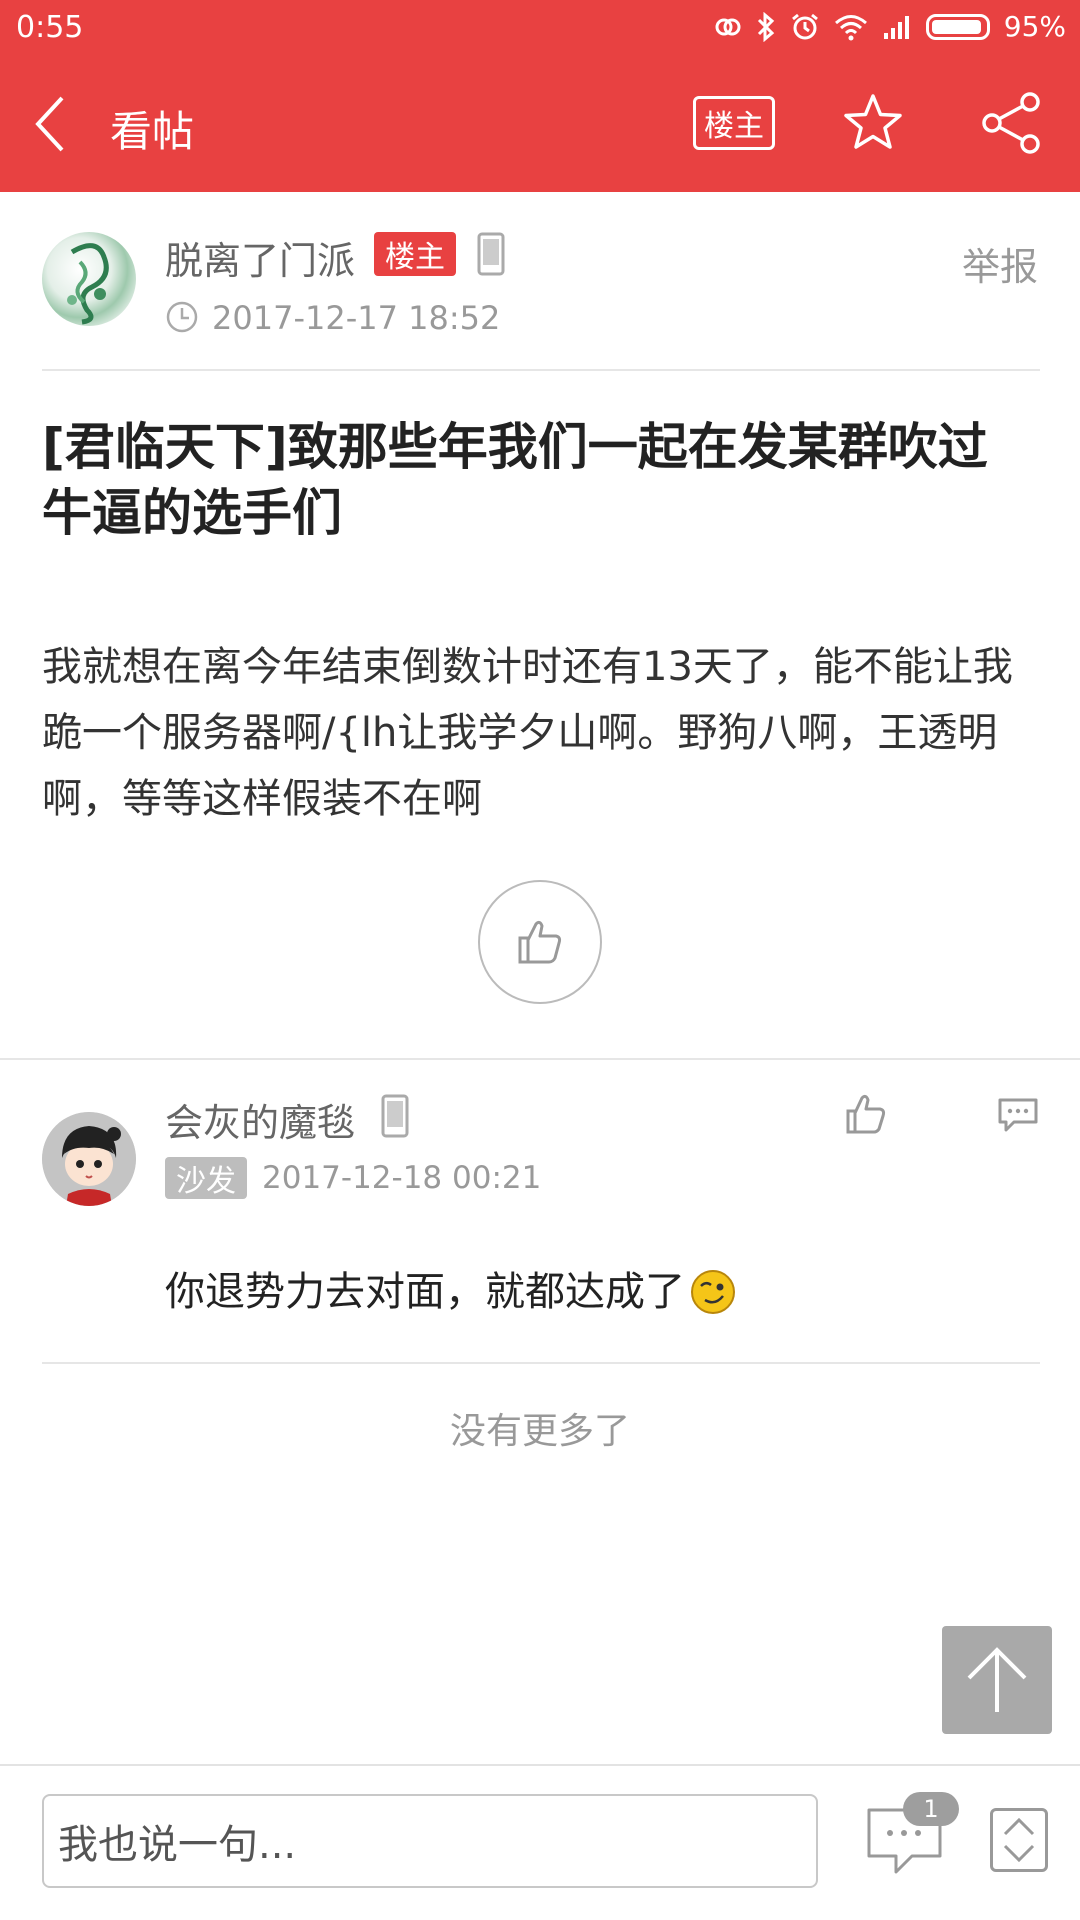 The width and height of the screenshot is (1080, 1920). What do you see at coordinates (1000, 263) in the screenshot?
I see `report-button: 举报` at bounding box center [1000, 263].